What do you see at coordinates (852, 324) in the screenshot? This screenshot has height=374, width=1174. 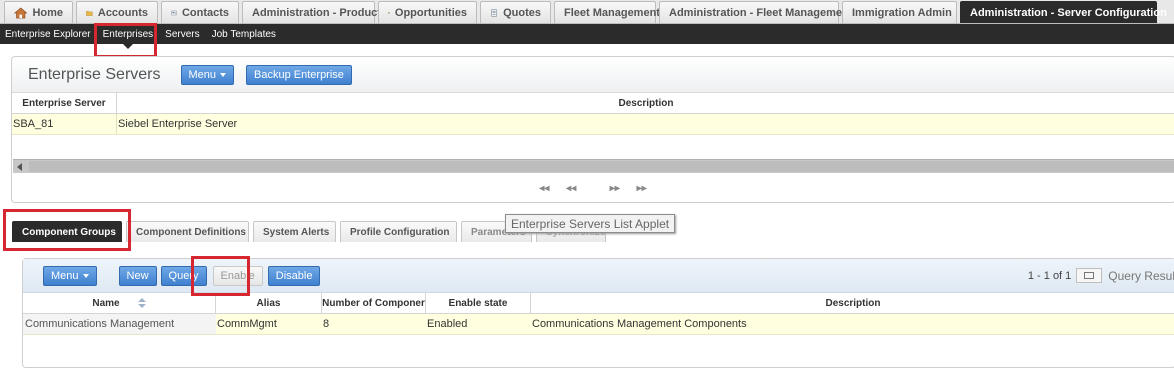 I see `cell-component-description: Communications Management Components` at bounding box center [852, 324].